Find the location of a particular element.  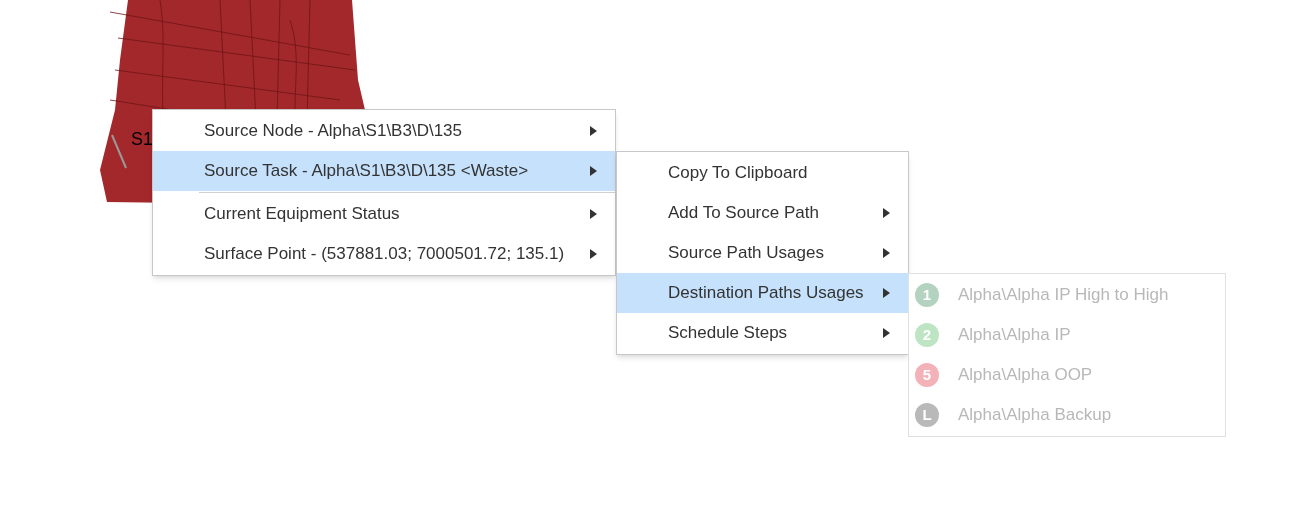

menu-item: Copy To Clipboard is located at coordinates (762, 173).